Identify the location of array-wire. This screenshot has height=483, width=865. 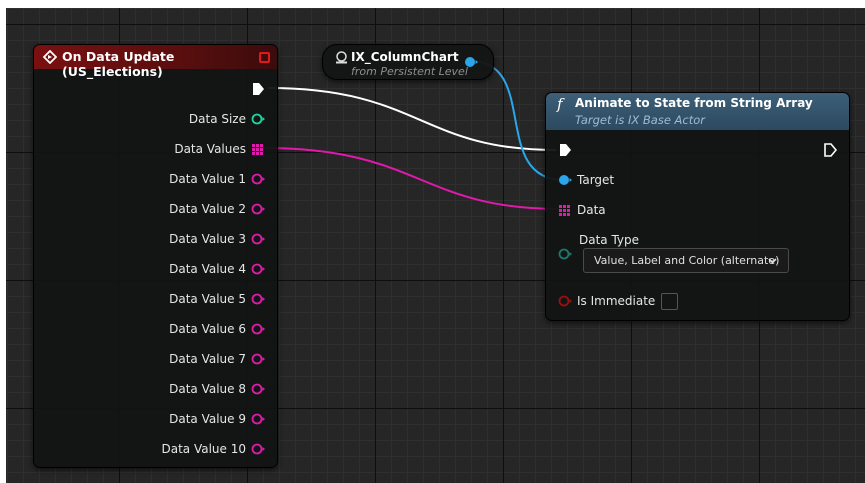
(412, 178).